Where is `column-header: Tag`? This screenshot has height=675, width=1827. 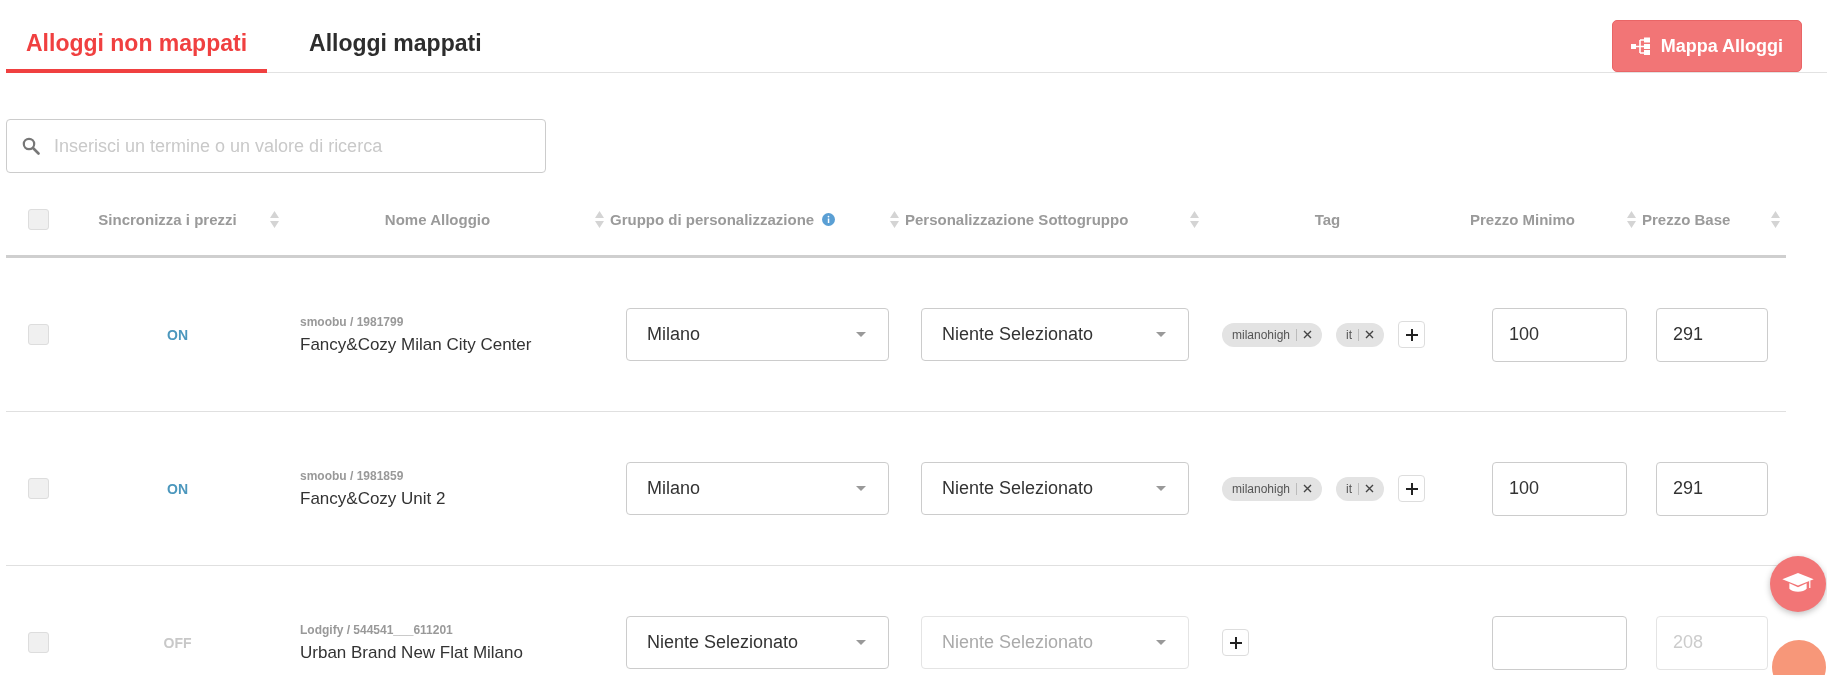 column-header: Tag is located at coordinates (1337, 219).